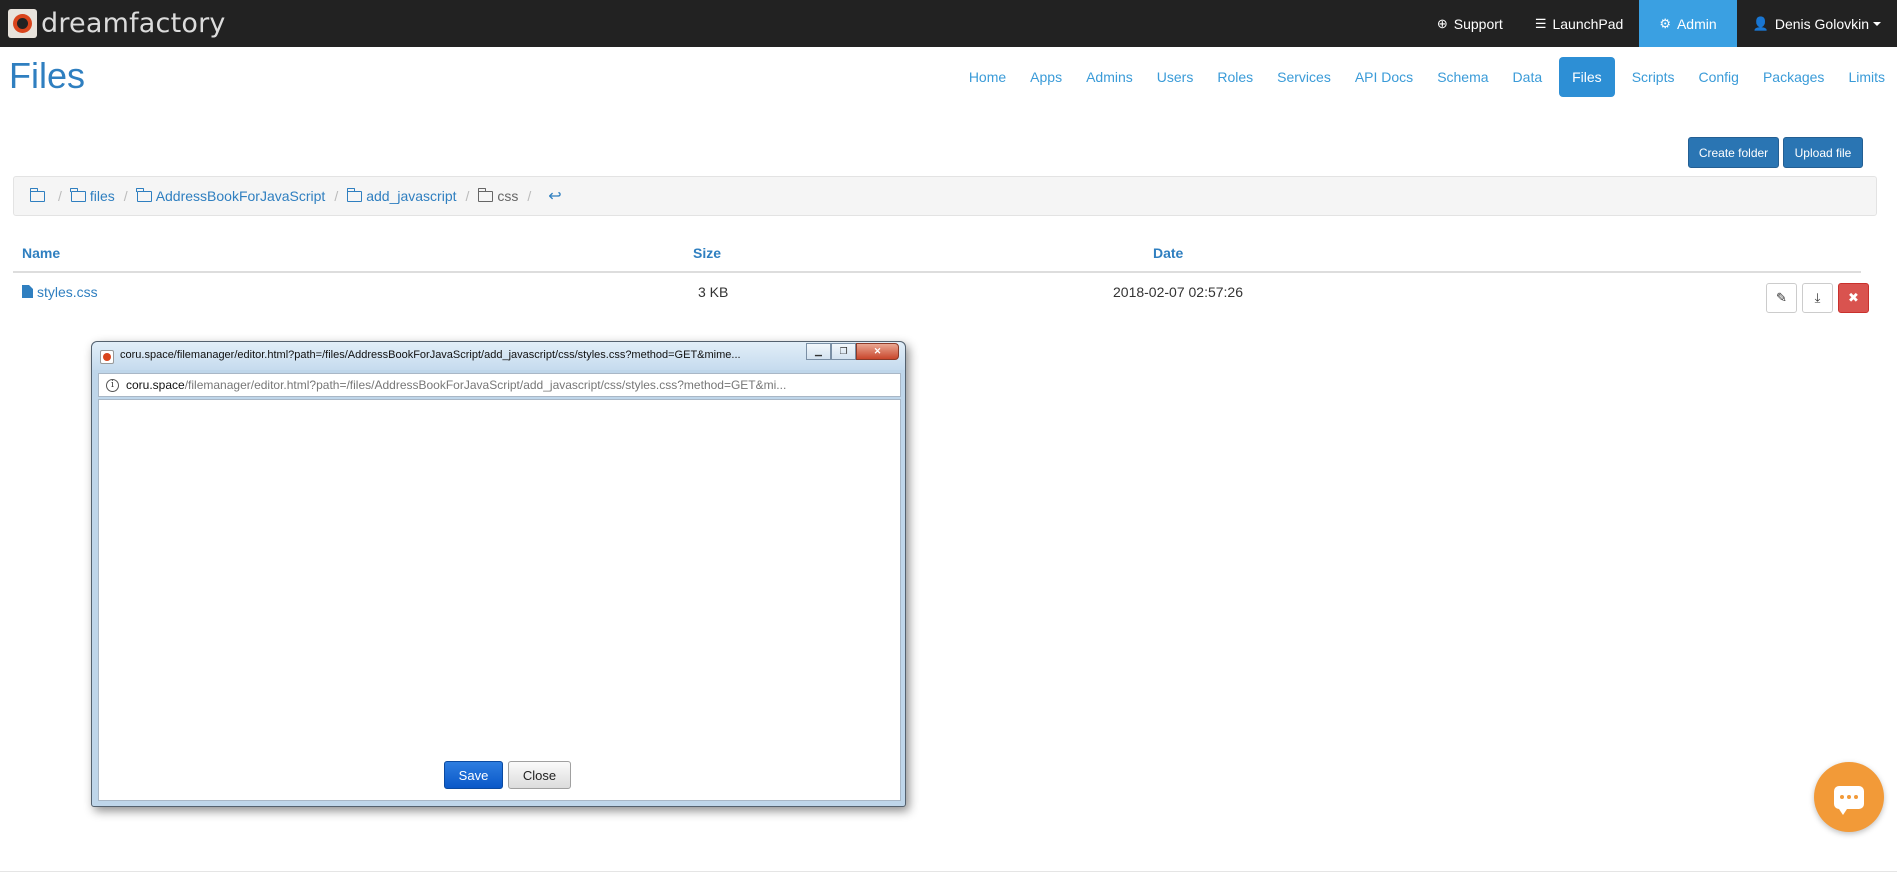  What do you see at coordinates (1478, 23) in the screenshot?
I see `support-label: Support` at bounding box center [1478, 23].